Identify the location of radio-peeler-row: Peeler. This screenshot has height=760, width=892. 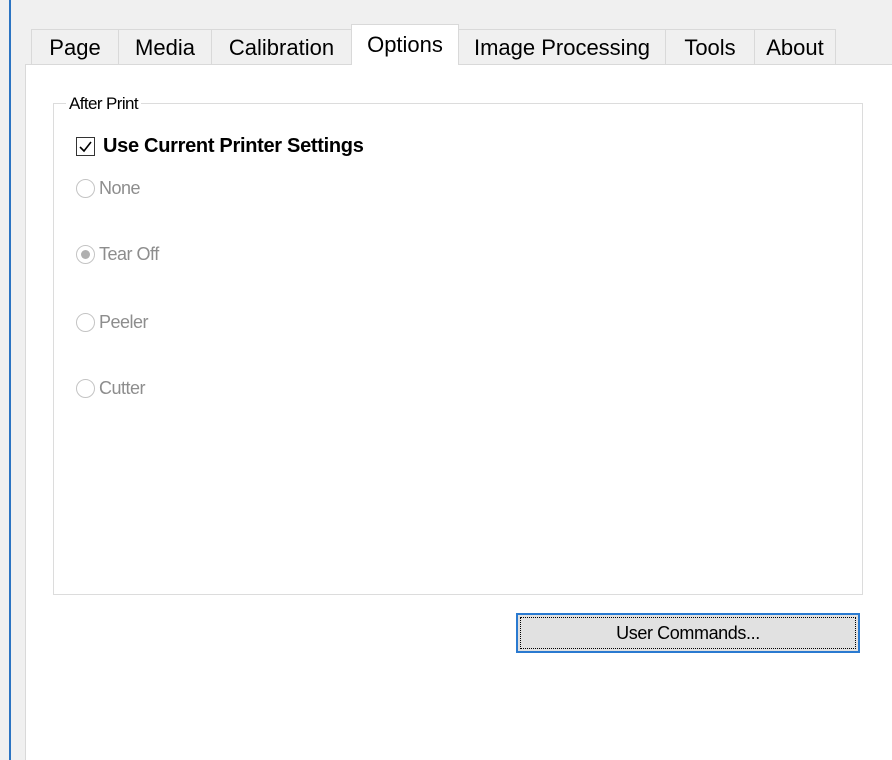
(112, 322).